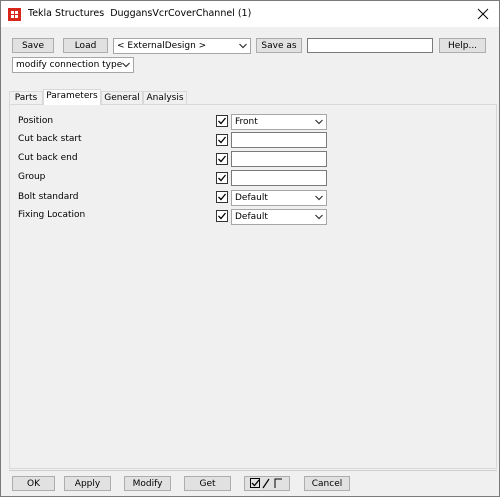 The height and width of the screenshot is (497, 500). What do you see at coordinates (14, 14) in the screenshot?
I see `tekla-app-icon` at bounding box center [14, 14].